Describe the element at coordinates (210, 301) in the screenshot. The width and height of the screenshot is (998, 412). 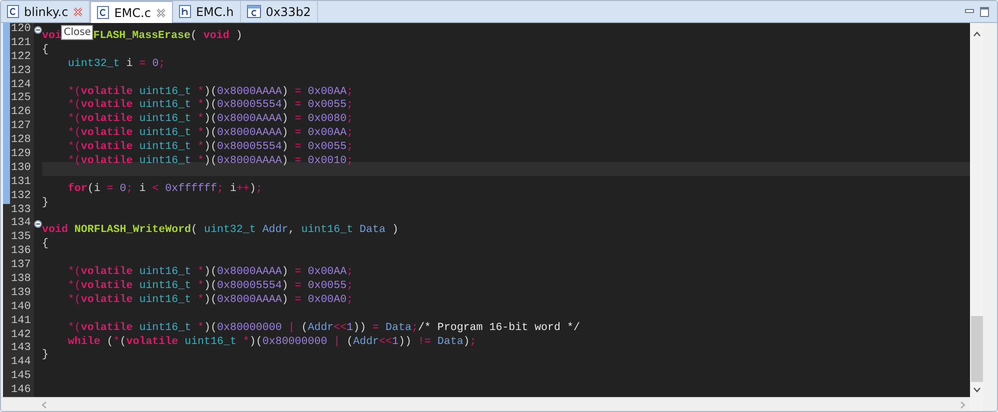
I see `code-line: *(volatile uint16_t *)(0x8000AAAA) = 0x00A0;` at that location.